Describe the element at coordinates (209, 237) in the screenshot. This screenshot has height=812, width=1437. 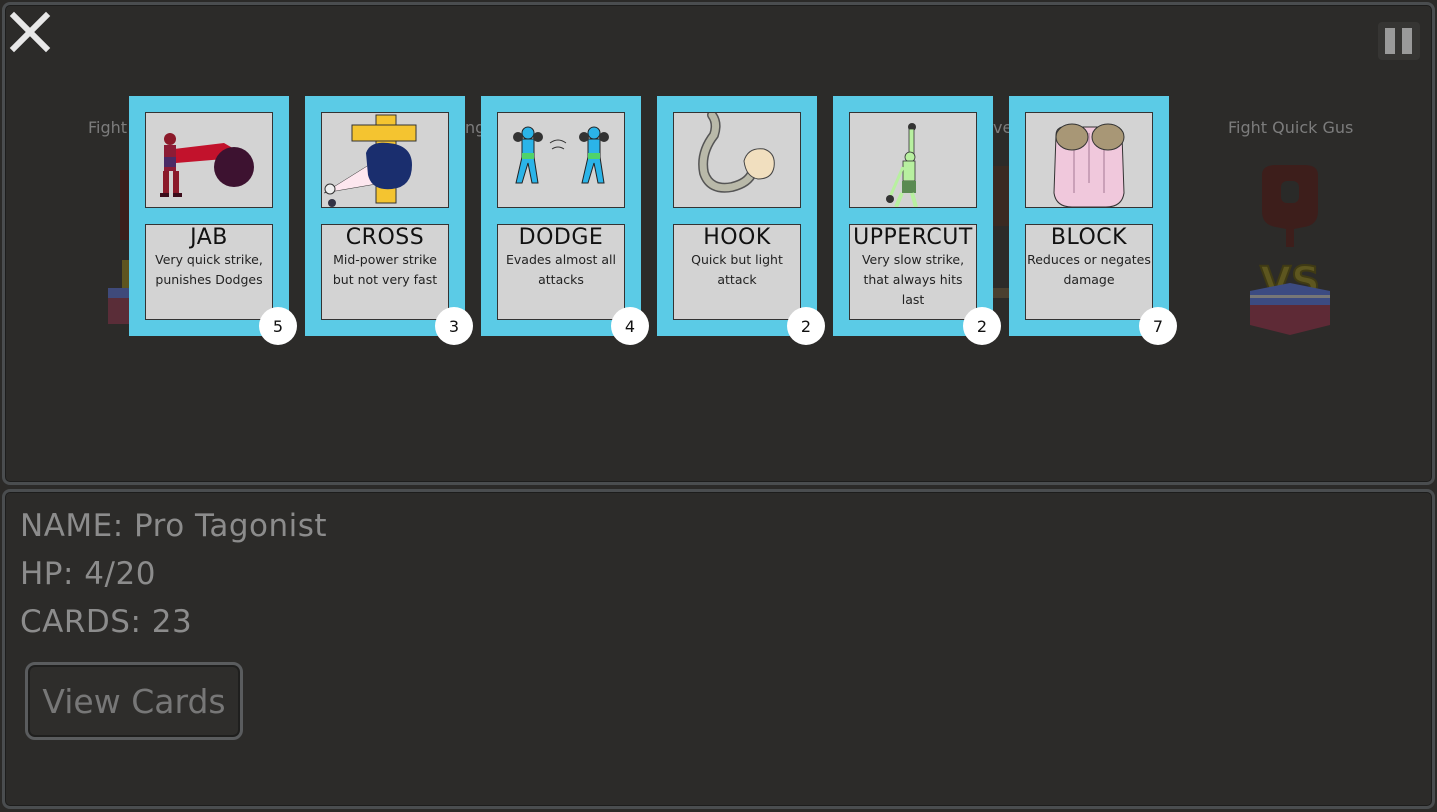
I see `card-title: JAB` at that location.